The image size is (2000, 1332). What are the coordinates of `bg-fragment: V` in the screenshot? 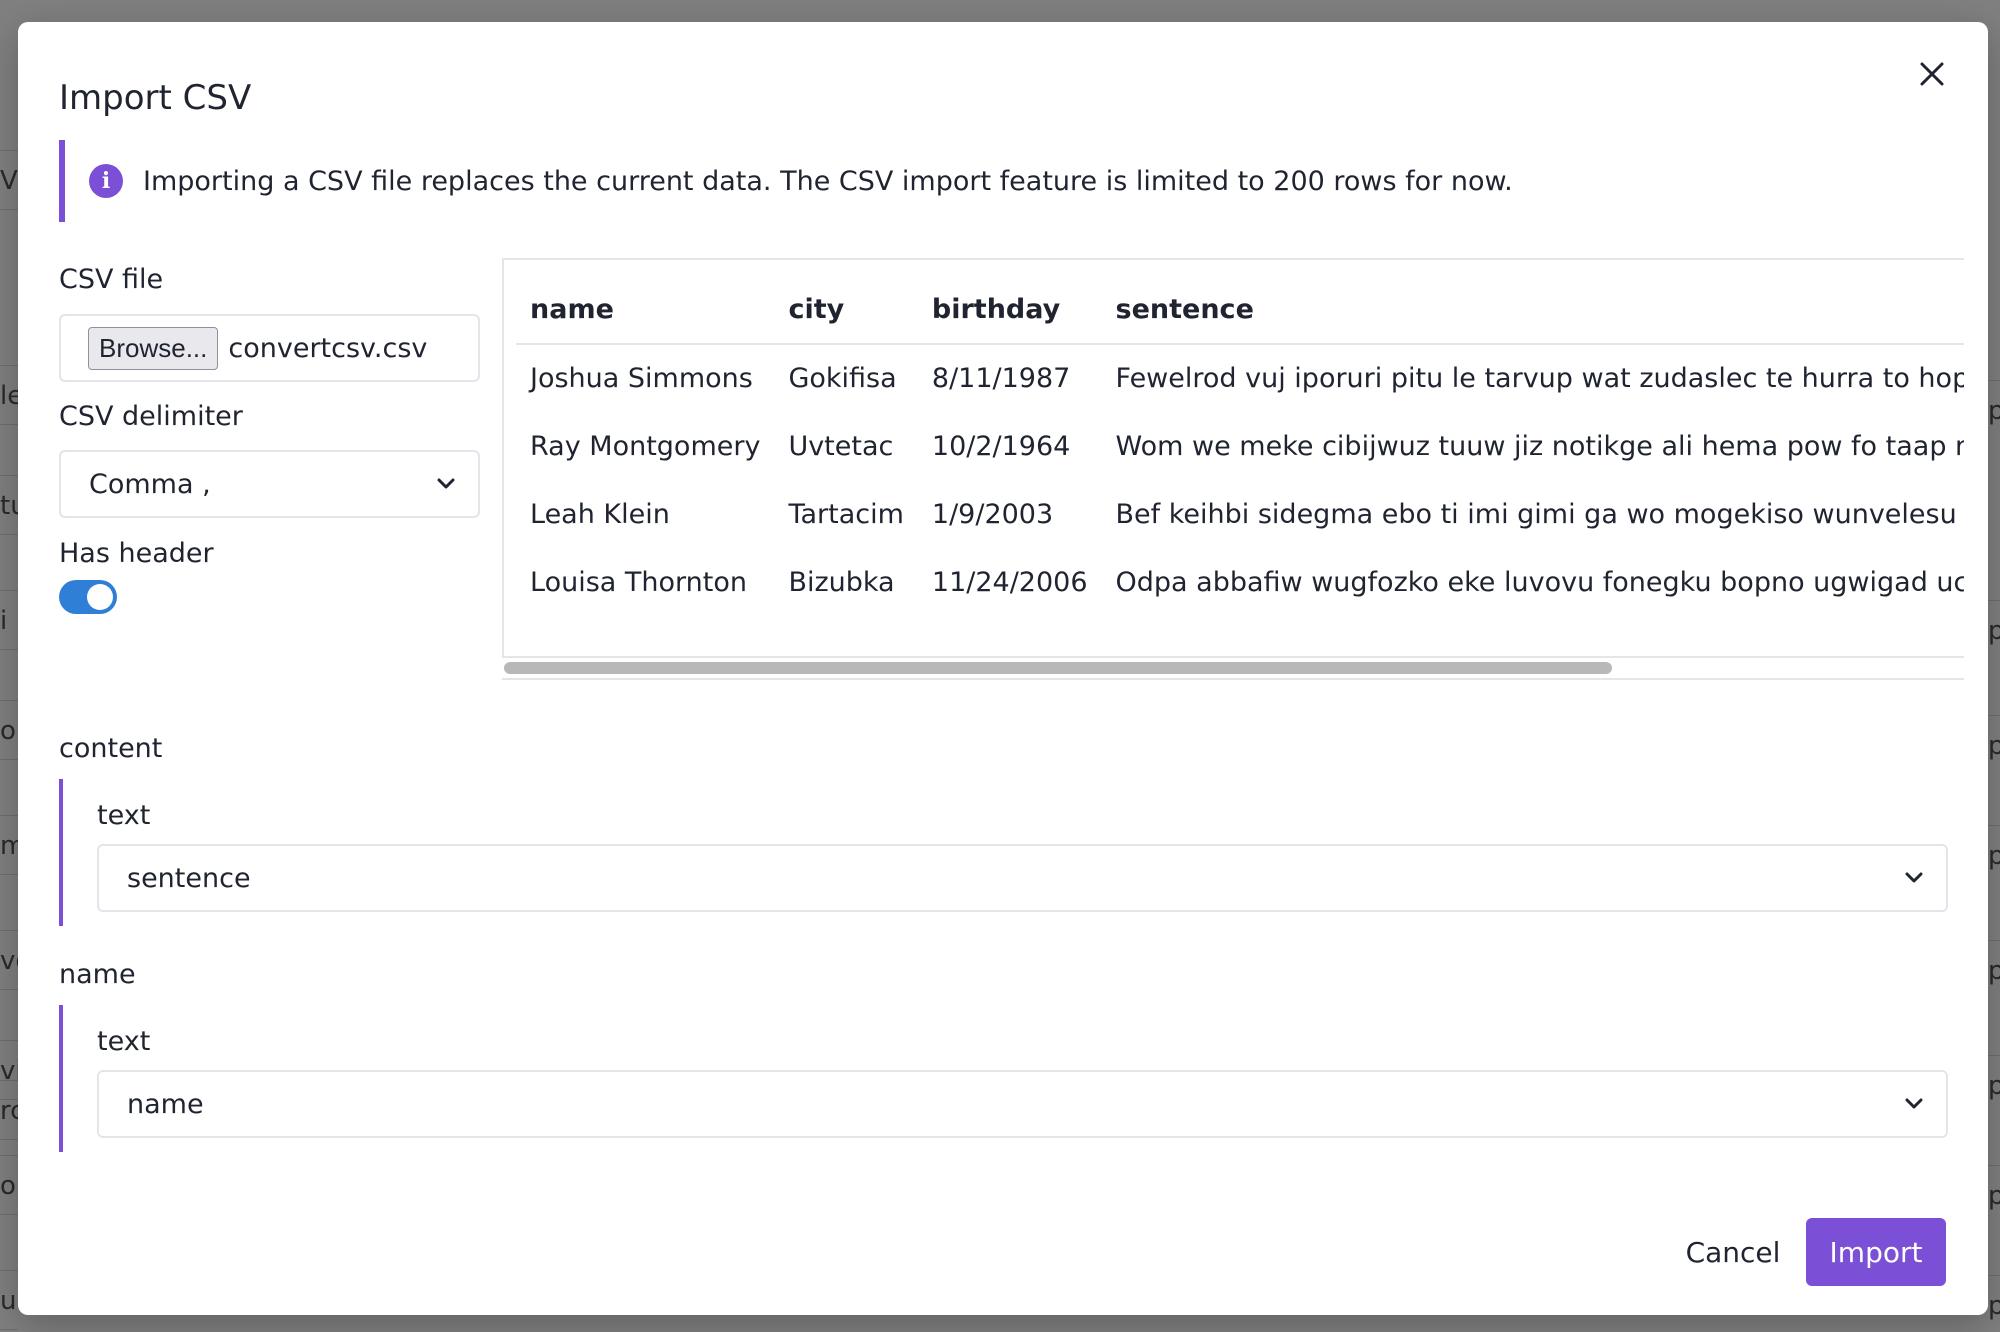 It's located at (9, 180).